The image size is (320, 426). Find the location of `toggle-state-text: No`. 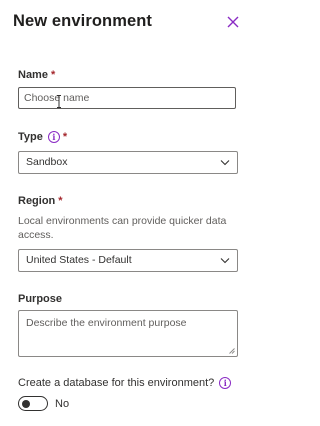

toggle-state-text: No is located at coordinates (62, 404).